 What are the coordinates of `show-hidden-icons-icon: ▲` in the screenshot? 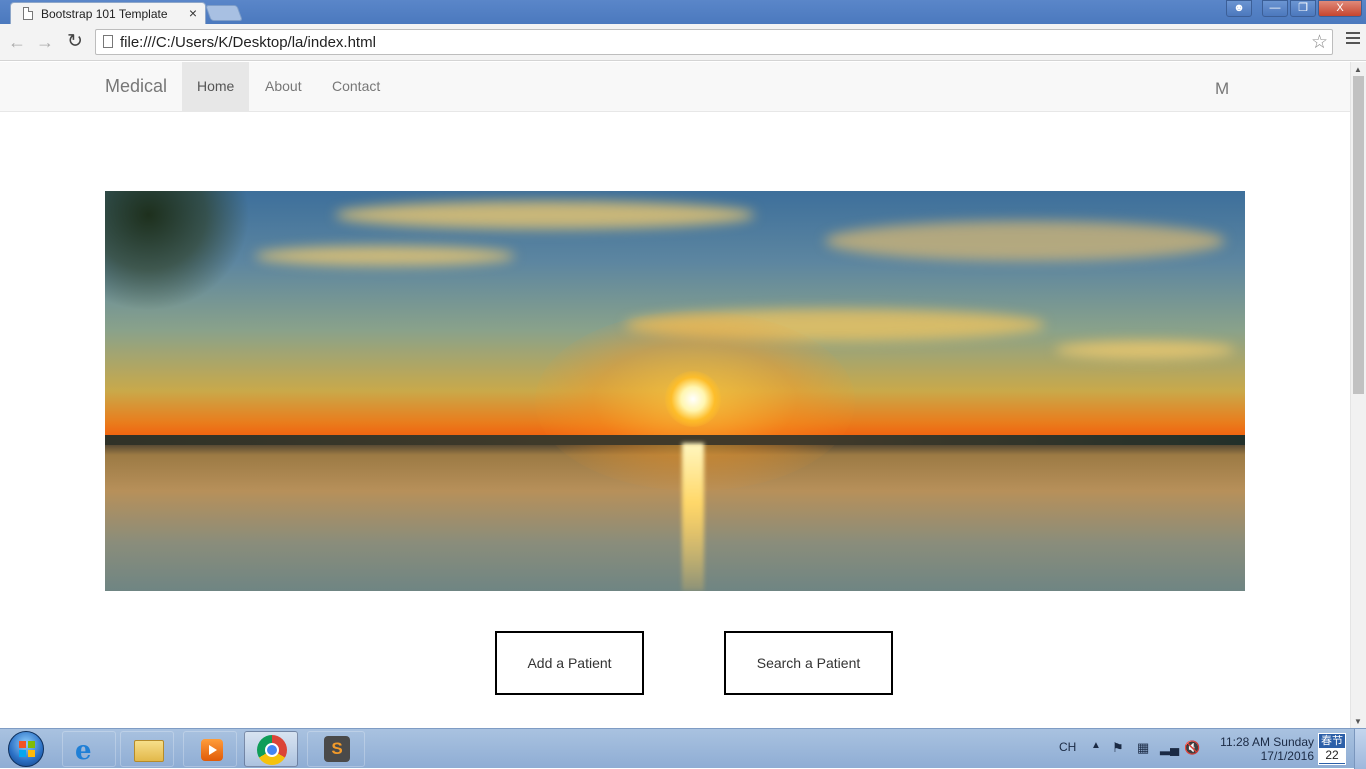 It's located at (1096, 745).